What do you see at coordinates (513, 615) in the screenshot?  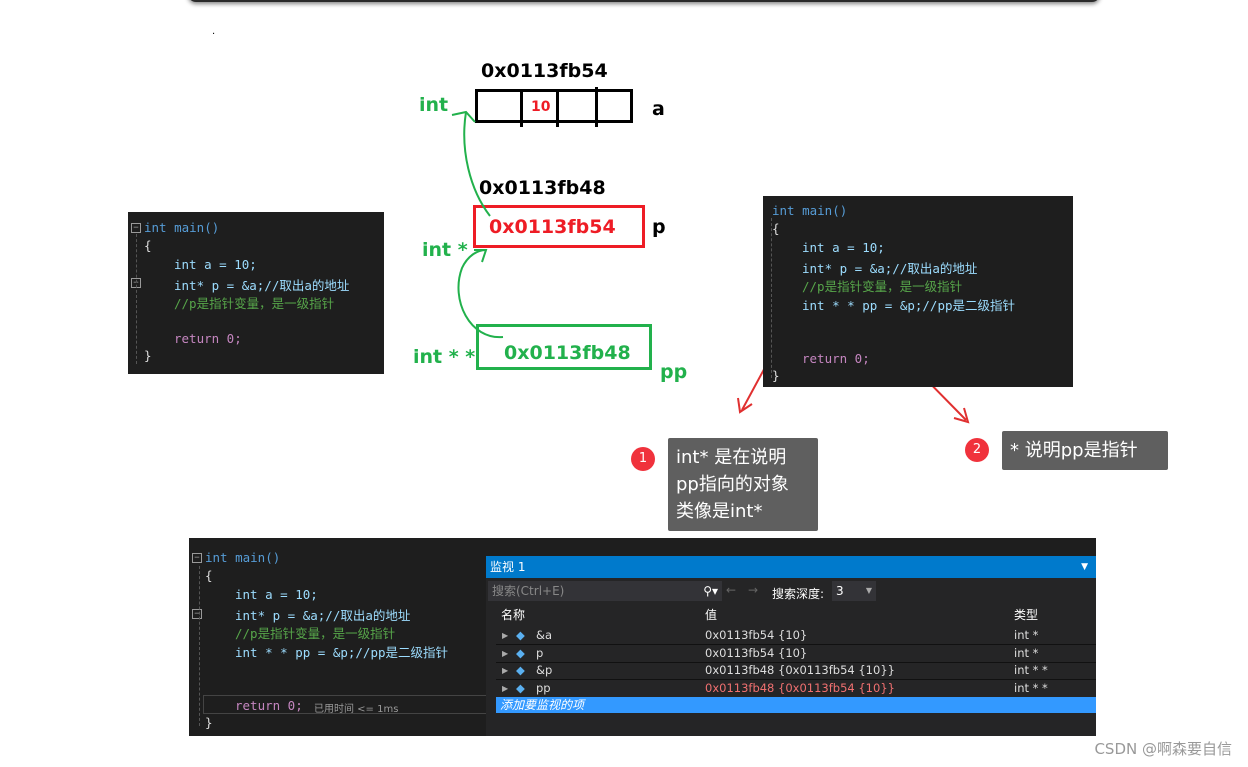 I see `column-name: 名称` at bounding box center [513, 615].